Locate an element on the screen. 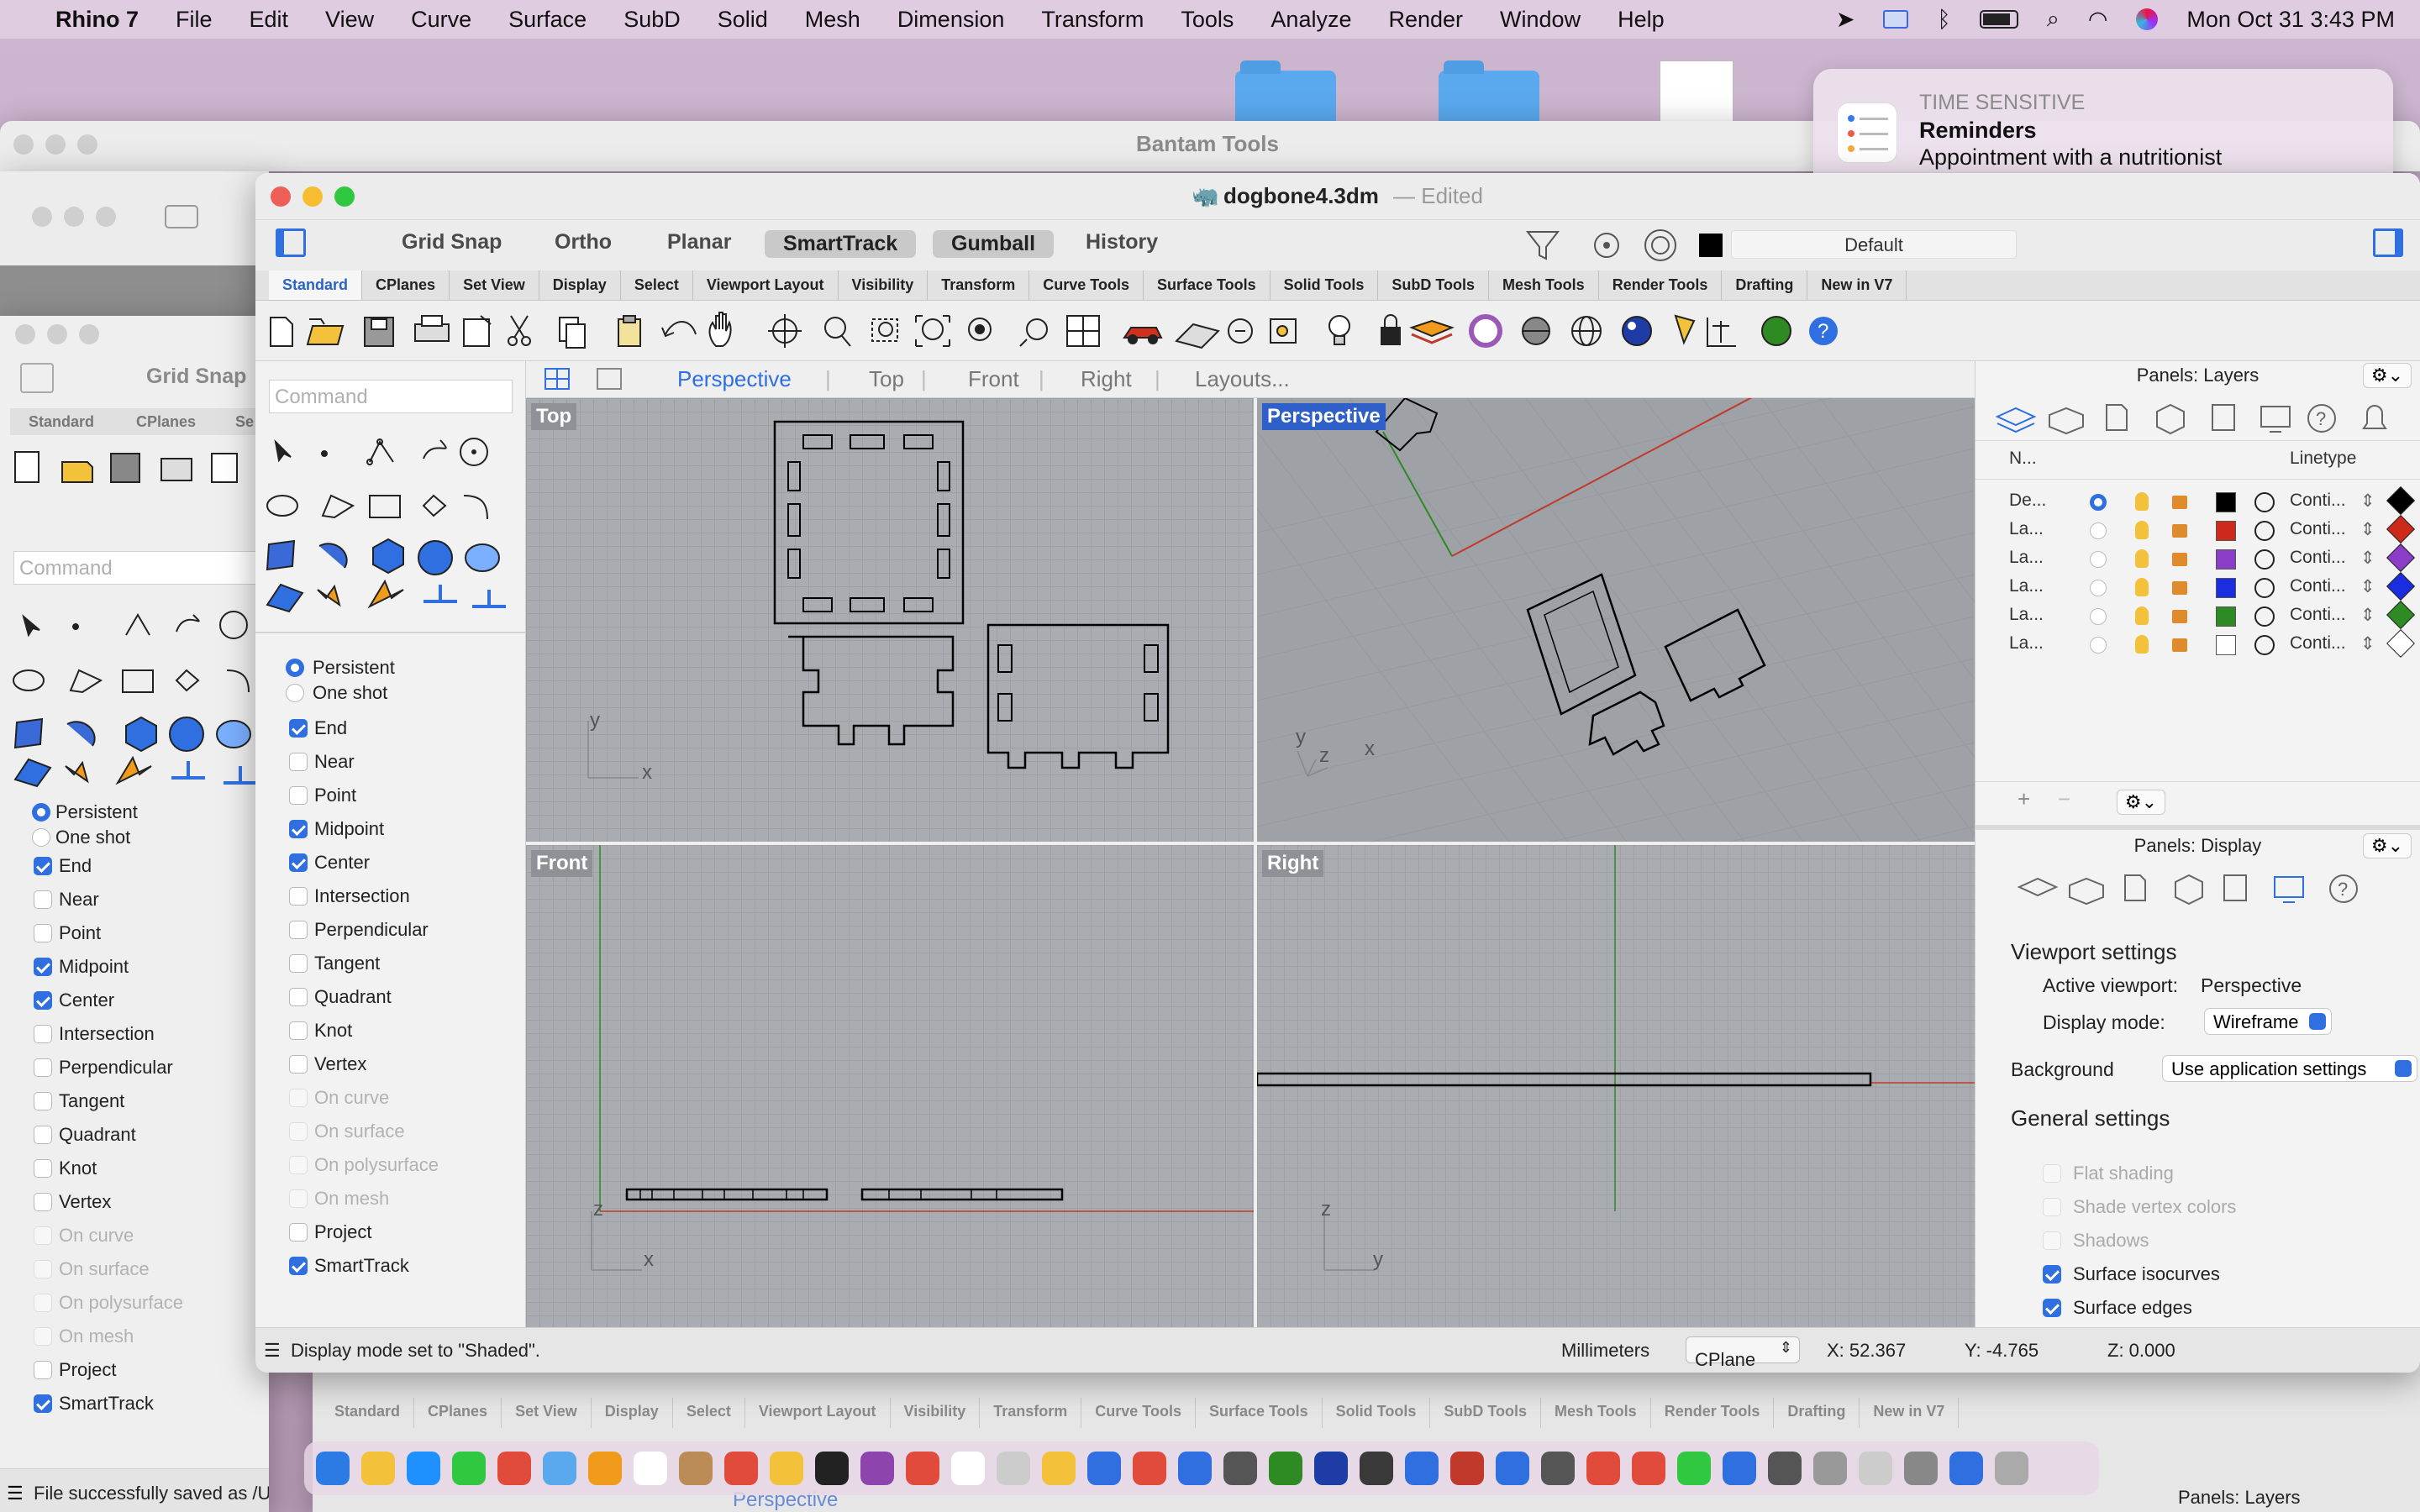  clock: Mon Oct 31 3:43 PM is located at coordinates (2290, 20).